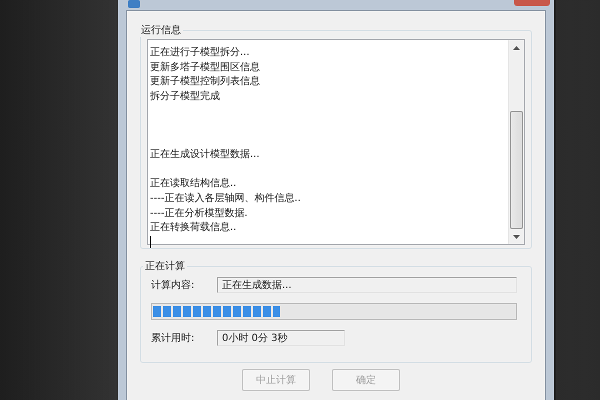 This screenshot has height=400, width=600. I want to click on log-line: 正在读取结构信息.., so click(194, 184).